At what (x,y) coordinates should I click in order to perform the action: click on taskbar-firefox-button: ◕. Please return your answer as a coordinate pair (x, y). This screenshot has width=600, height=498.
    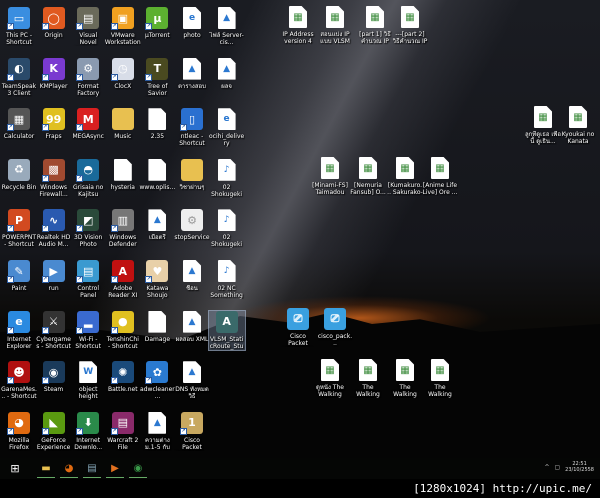
    Looking at the image, I should click on (69, 469).